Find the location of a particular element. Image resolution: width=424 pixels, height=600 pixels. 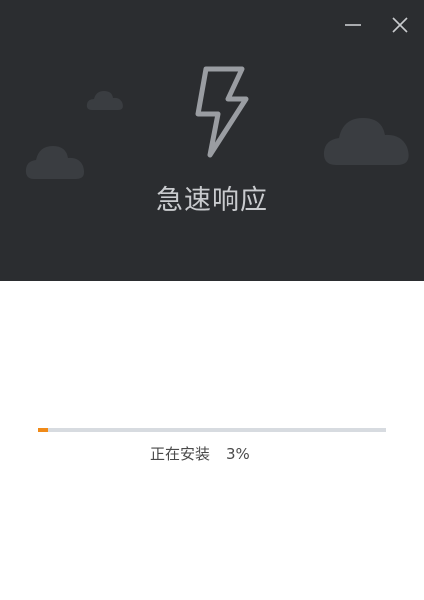

install-status-text: 正在安装 is located at coordinates (180, 454).